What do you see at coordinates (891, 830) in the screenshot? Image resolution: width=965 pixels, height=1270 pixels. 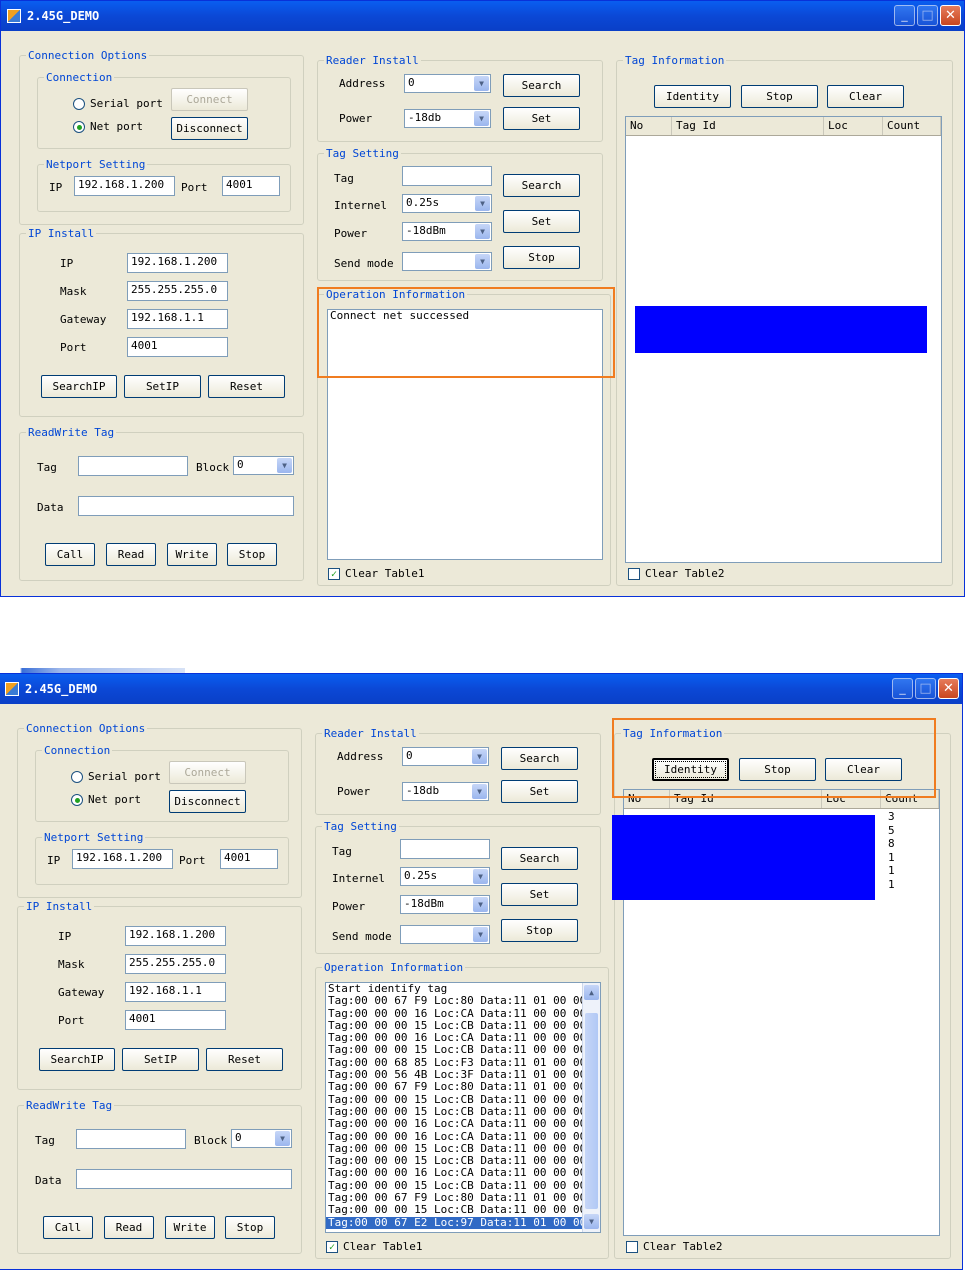 I see `tag-count-cell: 5` at bounding box center [891, 830].